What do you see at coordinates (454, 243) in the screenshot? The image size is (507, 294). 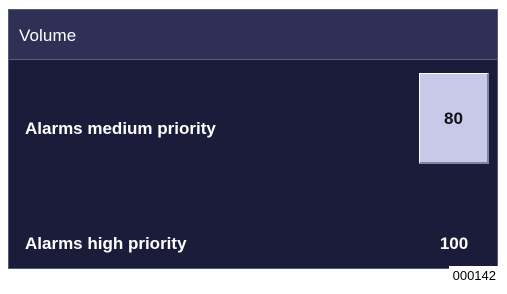 I see `alarms-high-priority-value: 100` at bounding box center [454, 243].